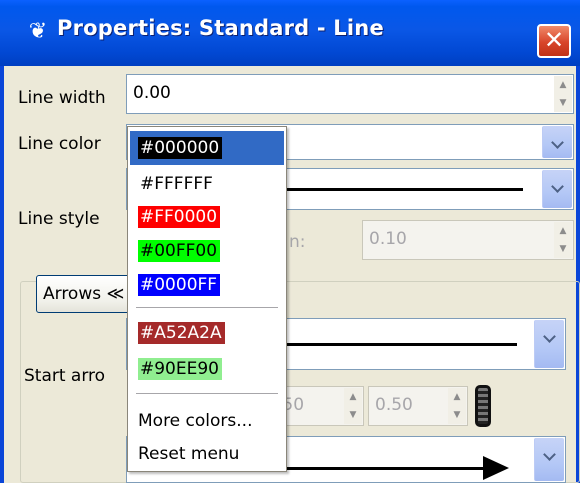  I want to click on color-item-ffffff: #FFFFFF, so click(177, 184).